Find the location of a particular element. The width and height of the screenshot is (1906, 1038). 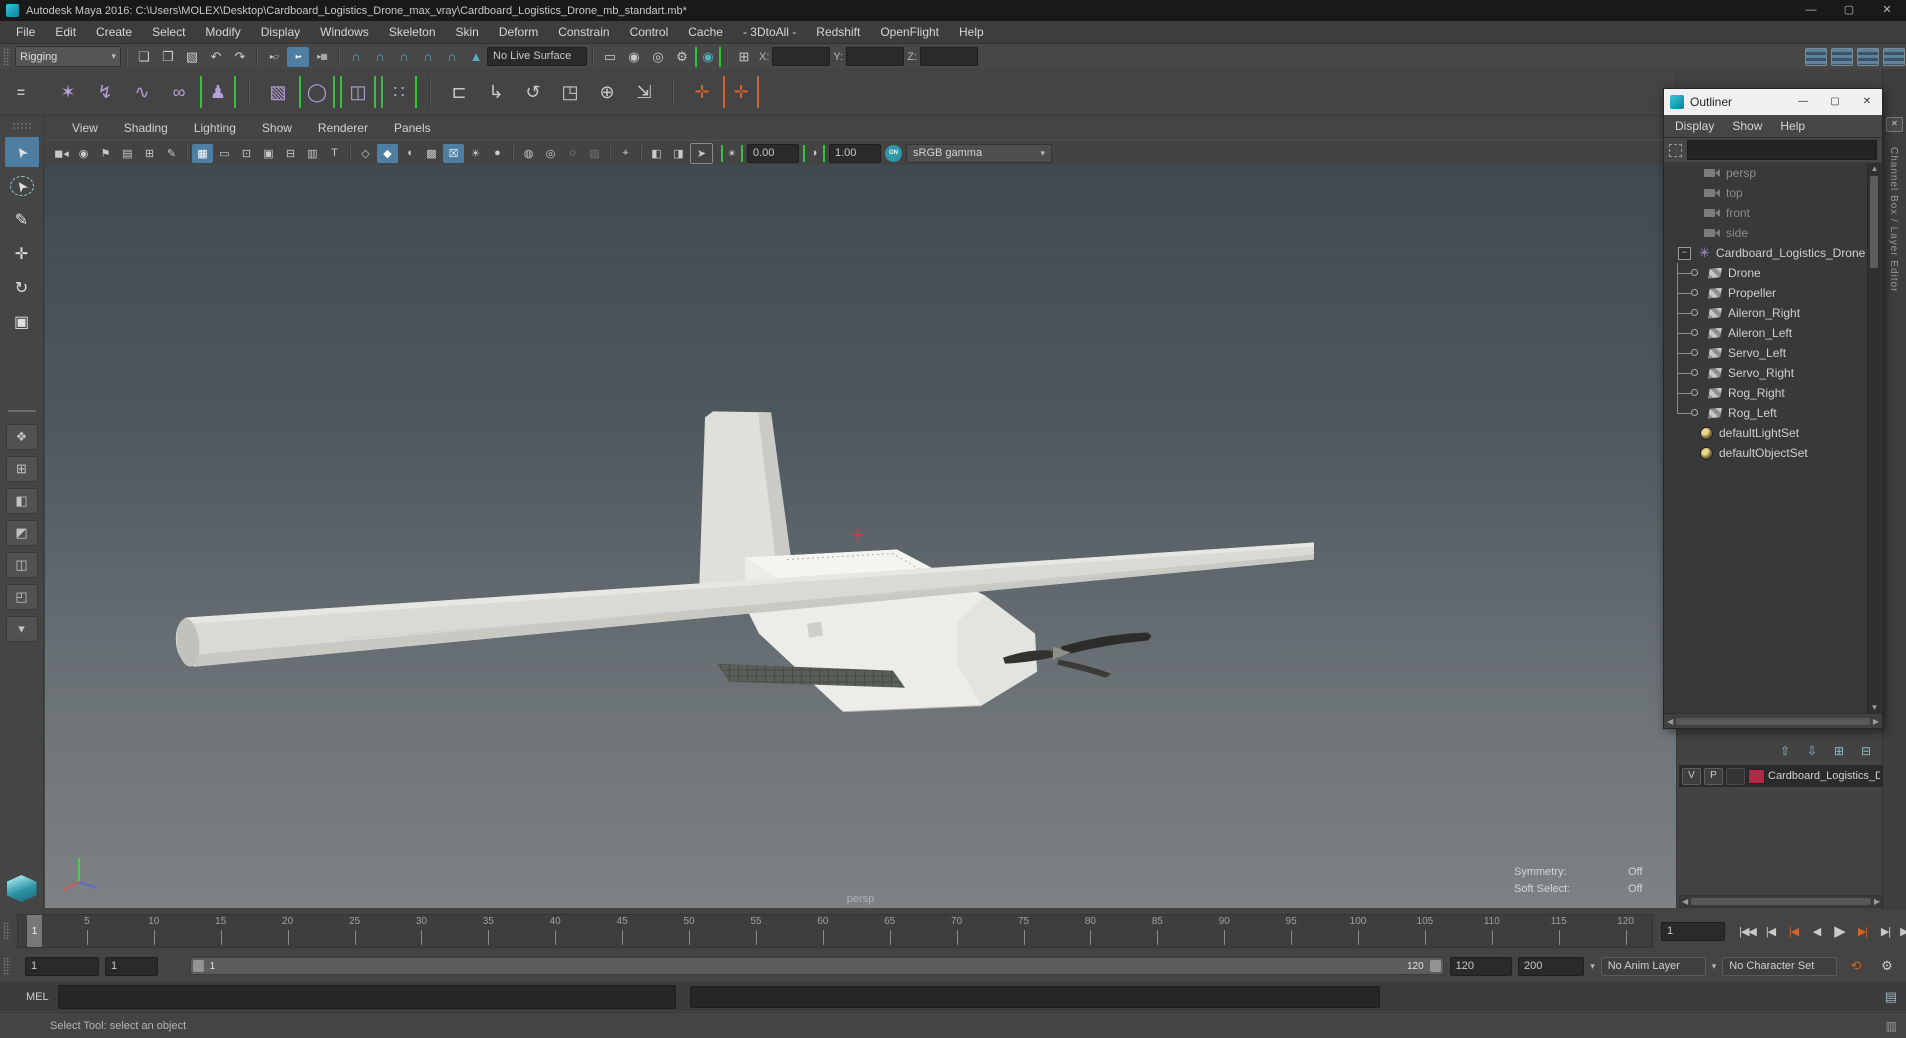

command-line-input is located at coordinates (367, 996).